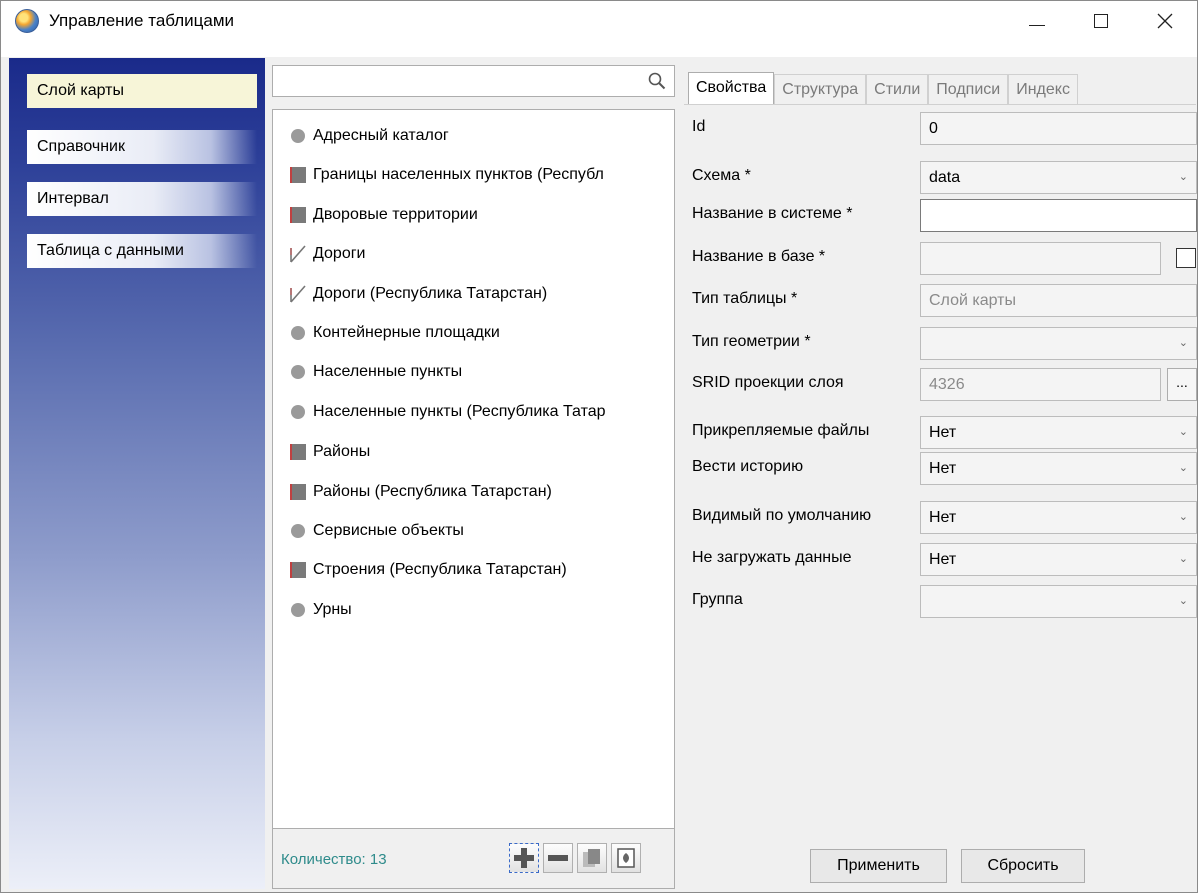 Image resolution: width=1198 pixels, height=893 pixels. I want to click on form-row-id: Id 0, so click(944, 129).